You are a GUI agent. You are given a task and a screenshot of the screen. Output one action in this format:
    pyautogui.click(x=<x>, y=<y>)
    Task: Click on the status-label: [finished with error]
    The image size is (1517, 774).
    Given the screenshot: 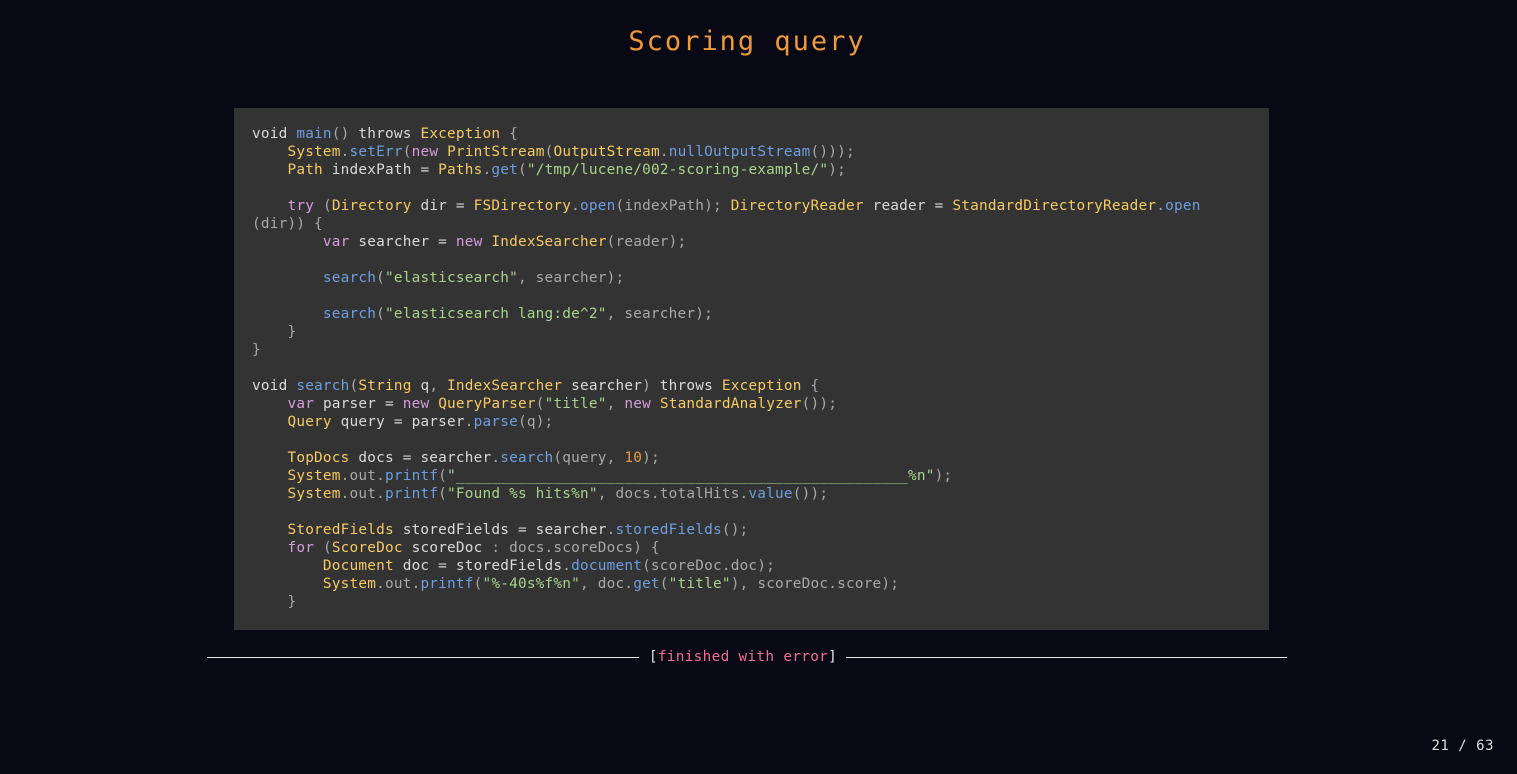 What is the action you would take?
    pyautogui.click(x=743, y=657)
    